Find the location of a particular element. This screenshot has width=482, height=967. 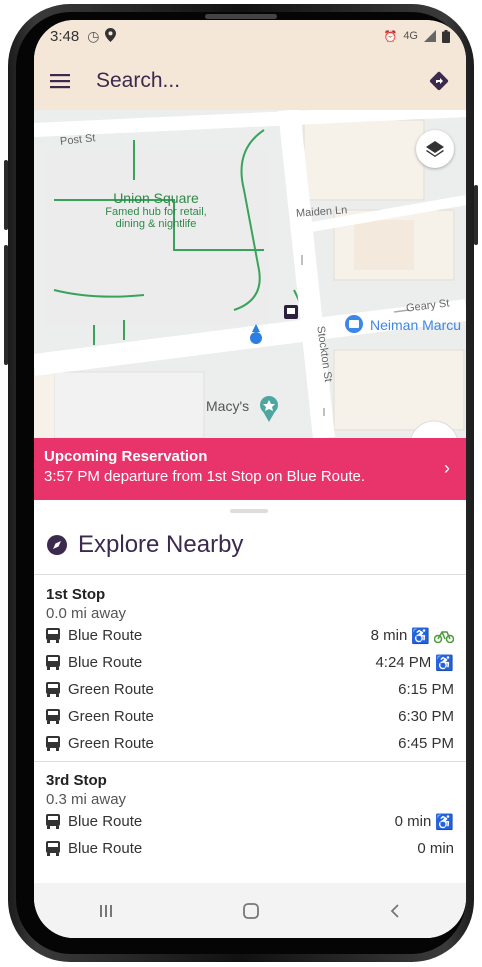

route-row: Green Route 6:45 PM is located at coordinates (250, 743).